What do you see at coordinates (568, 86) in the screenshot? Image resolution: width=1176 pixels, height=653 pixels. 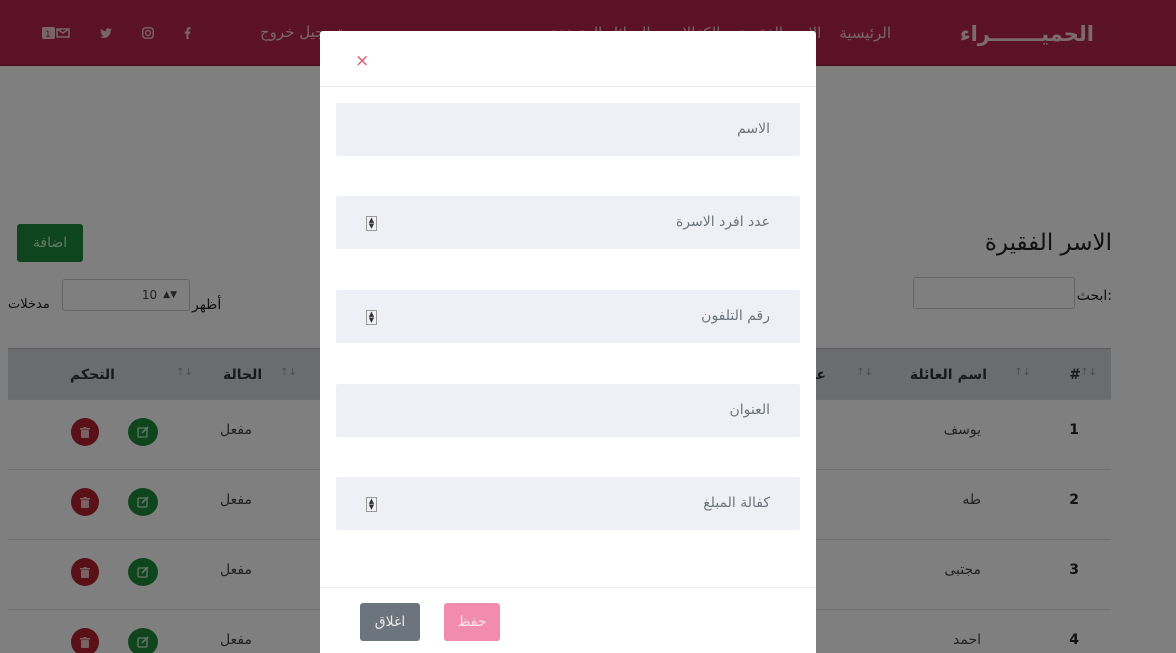 I see `modal-header-divider` at bounding box center [568, 86].